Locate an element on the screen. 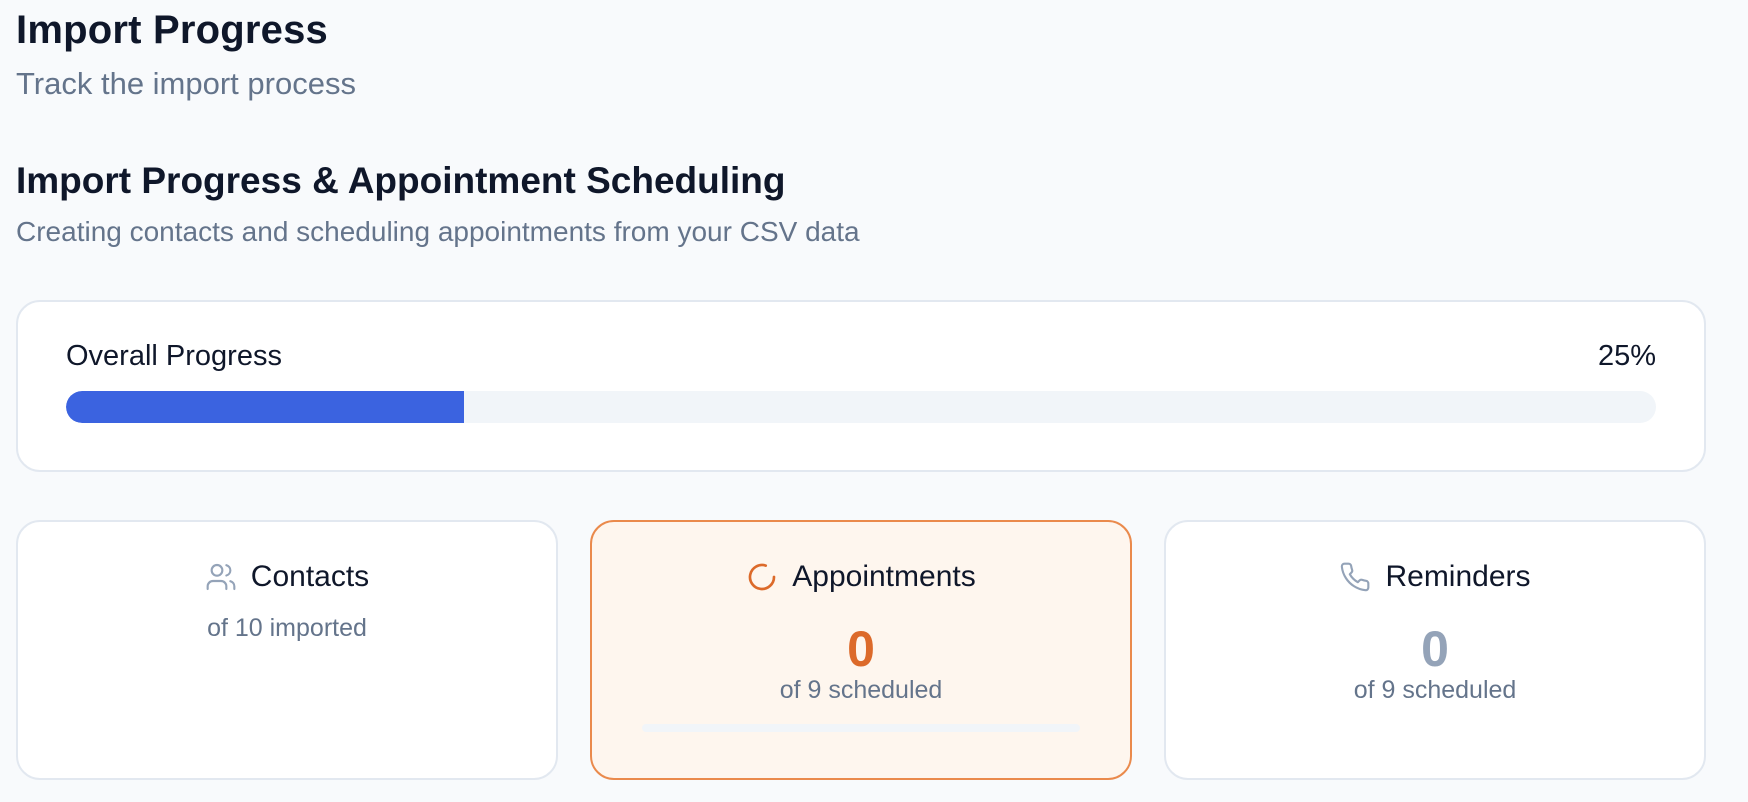 The image size is (1748, 802). appointments-title: Appointments is located at coordinates (884, 576).